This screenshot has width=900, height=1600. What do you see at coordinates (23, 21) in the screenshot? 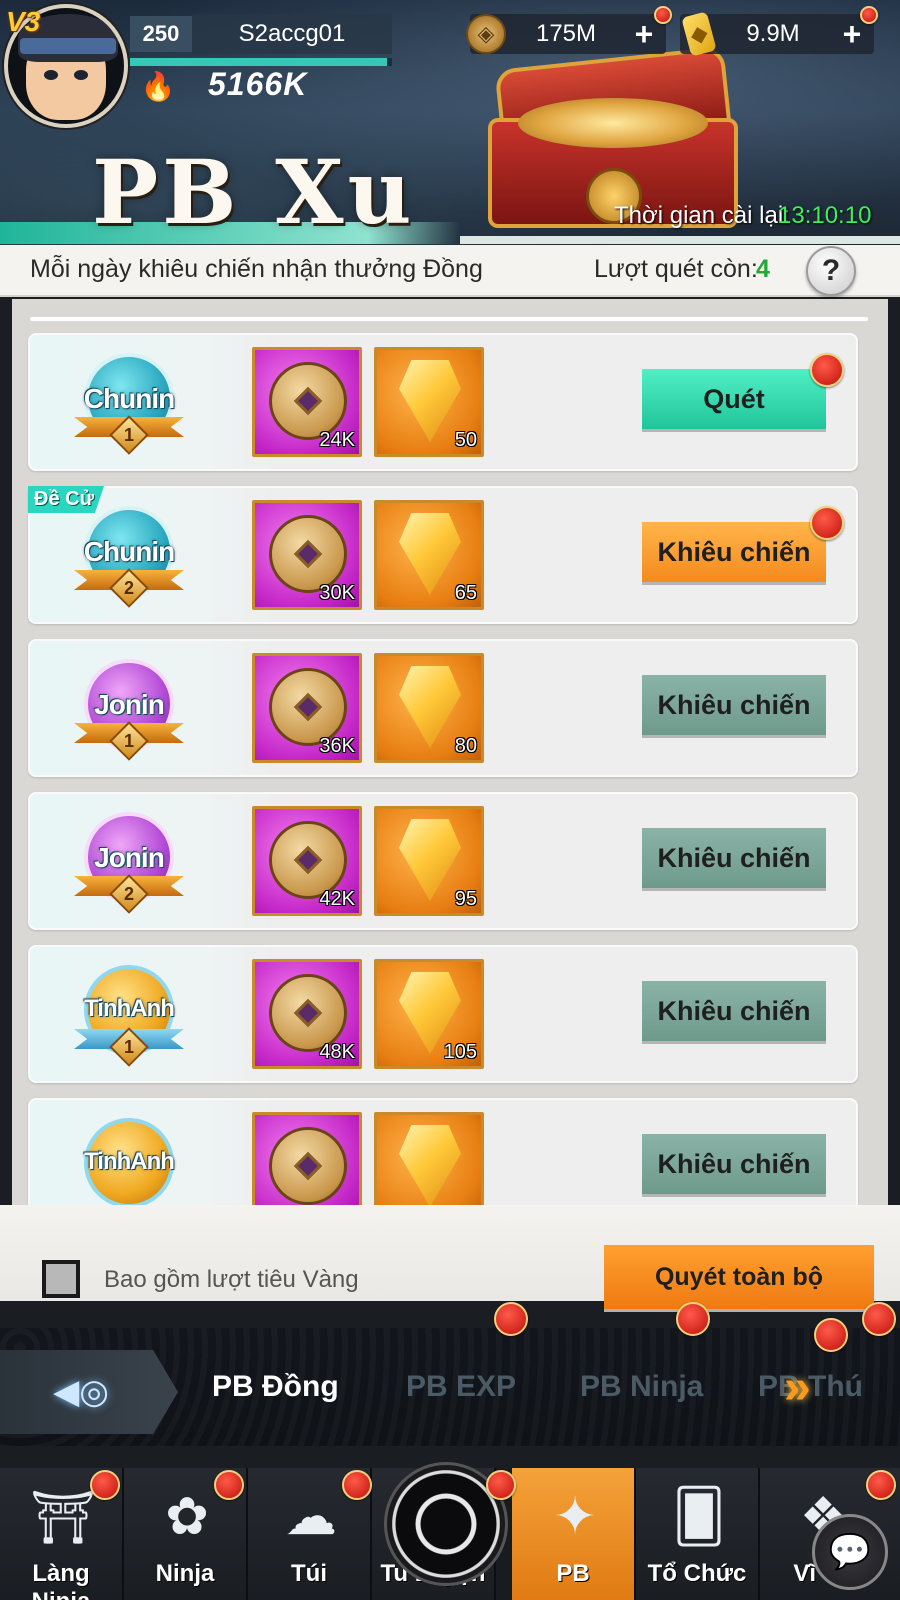
I see `vip-badge: V3` at bounding box center [23, 21].